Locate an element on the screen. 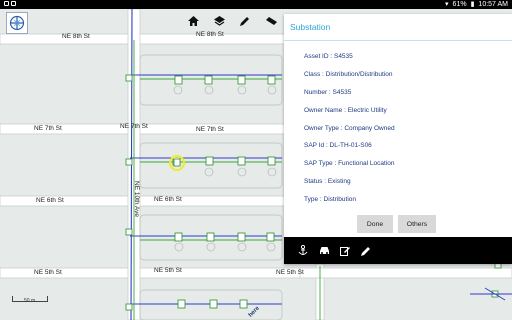 This screenshot has height=320, width=512. layers-button is located at coordinates (219, 21).